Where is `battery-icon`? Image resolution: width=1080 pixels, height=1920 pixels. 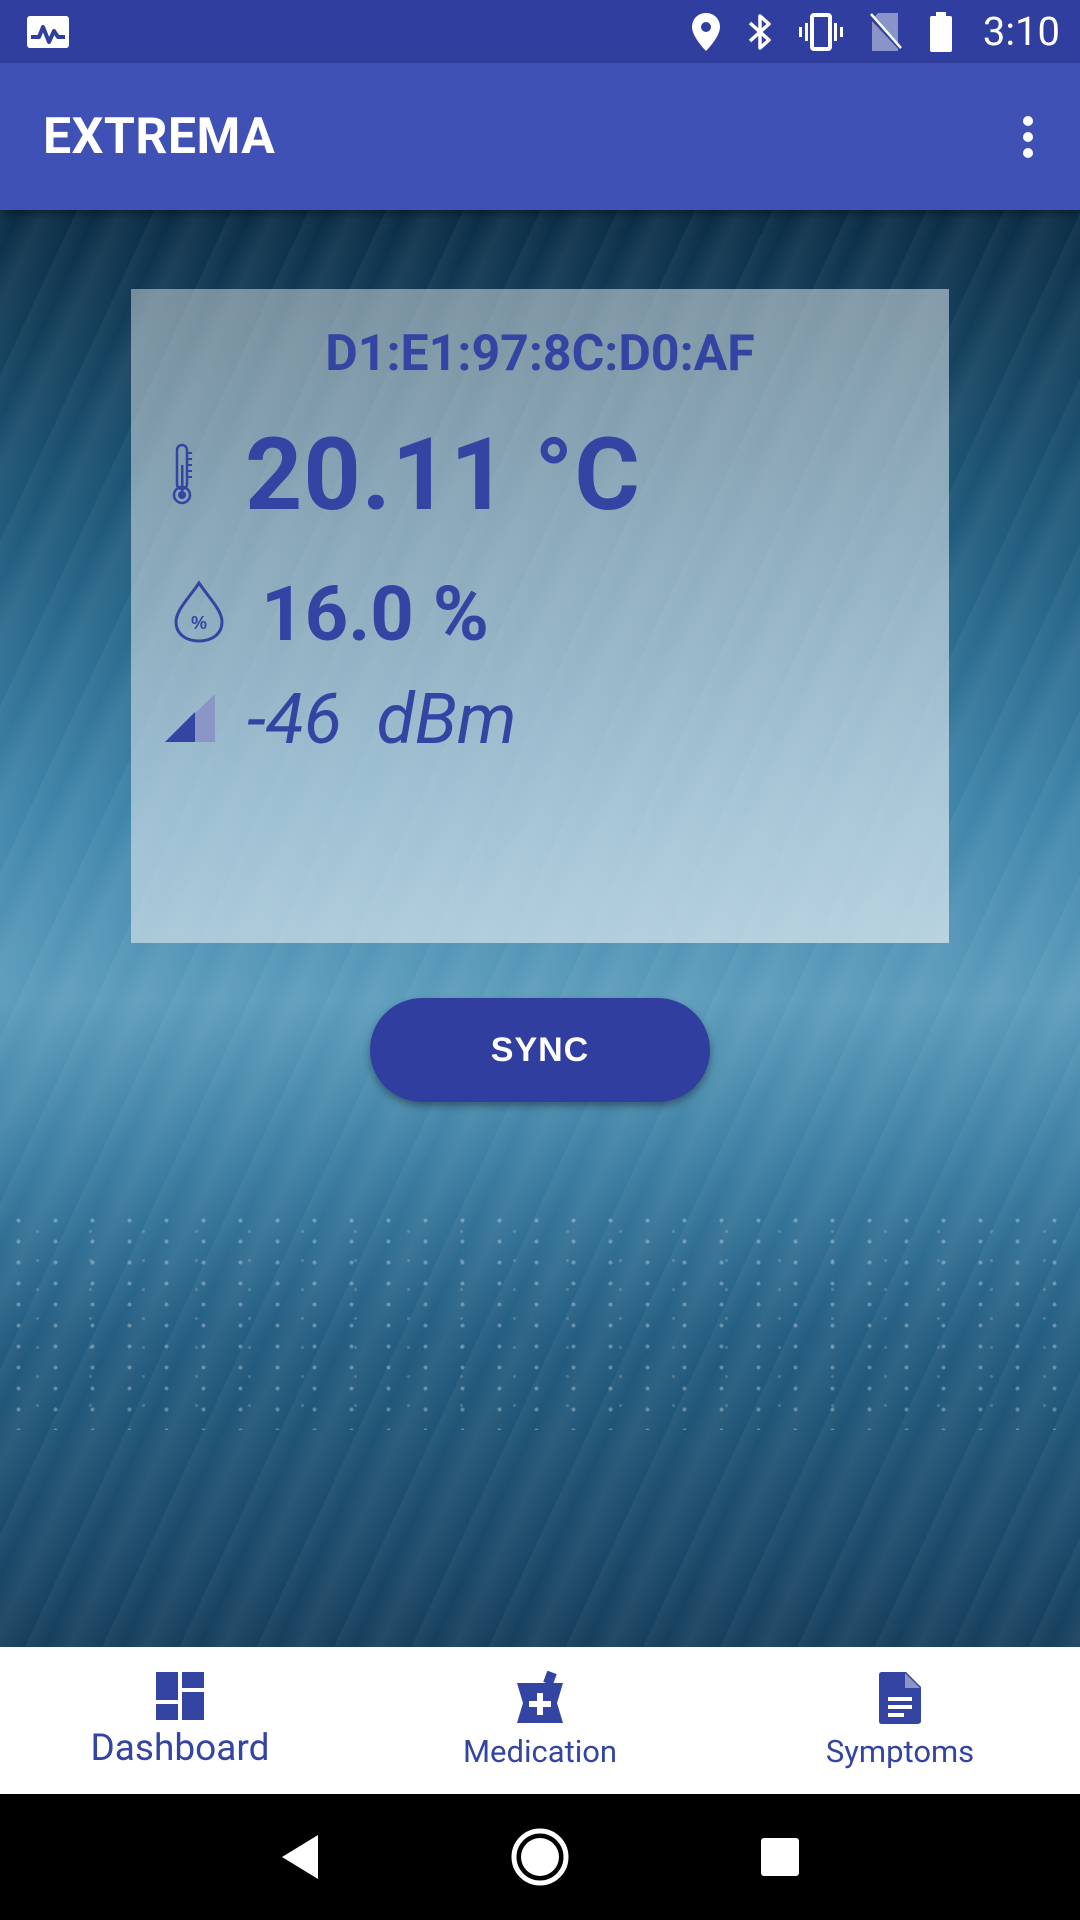
battery-icon is located at coordinates (941, 31).